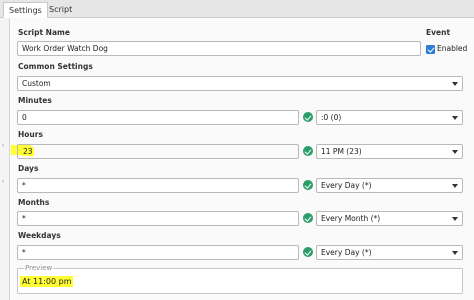 The height and width of the screenshot is (300, 474). I want to click on script-name-label: Script Name, so click(44, 32).